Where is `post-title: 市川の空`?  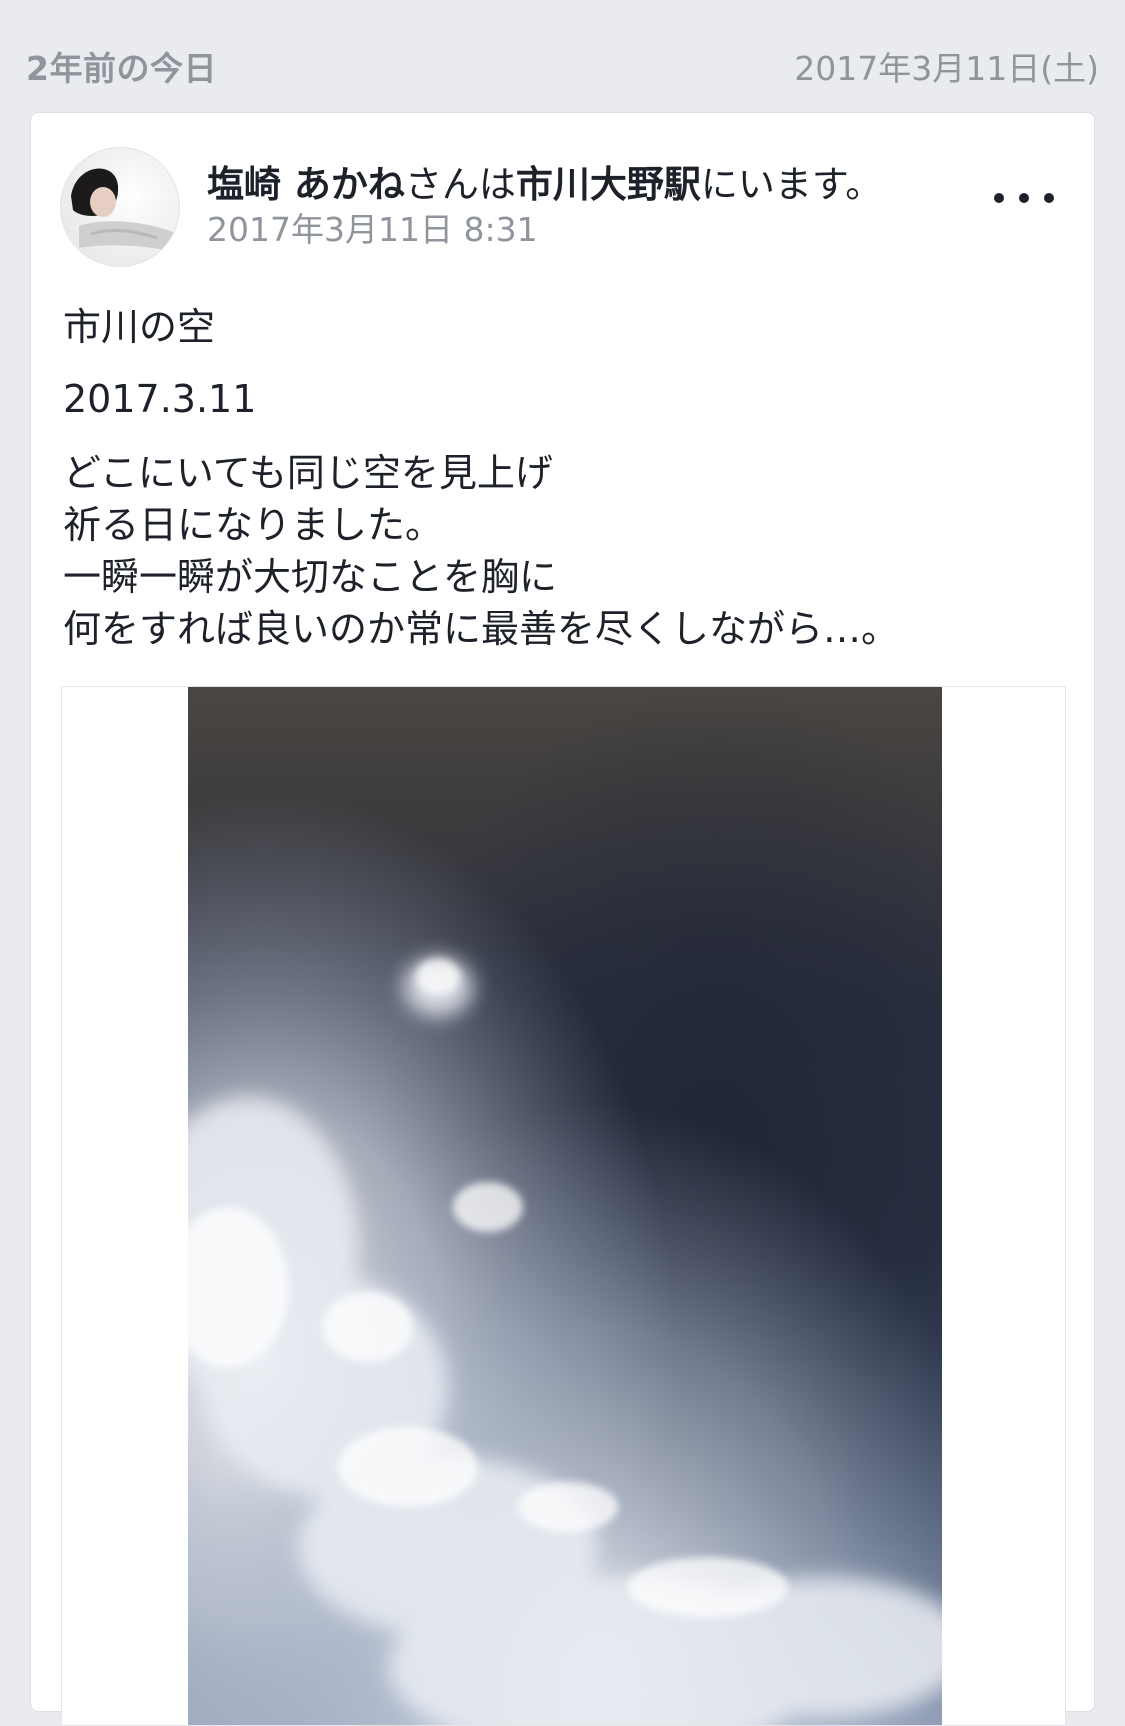 post-title: 市川の空 is located at coordinates (139, 327).